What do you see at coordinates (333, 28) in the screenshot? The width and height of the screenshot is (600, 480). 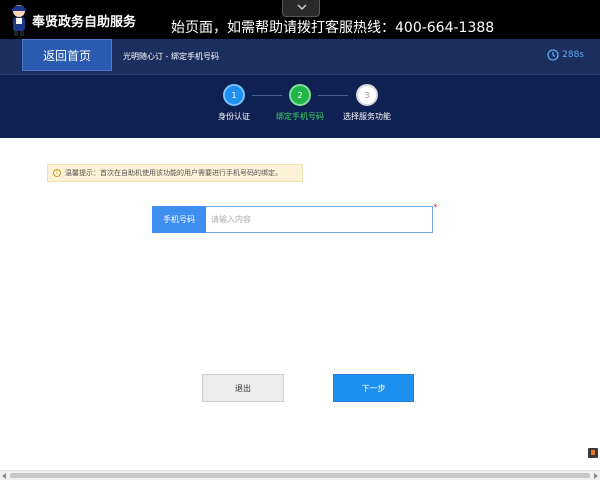 I see `hotline-marquee: 始页面，如需帮助请拨打客服热线：400-664-1388` at bounding box center [333, 28].